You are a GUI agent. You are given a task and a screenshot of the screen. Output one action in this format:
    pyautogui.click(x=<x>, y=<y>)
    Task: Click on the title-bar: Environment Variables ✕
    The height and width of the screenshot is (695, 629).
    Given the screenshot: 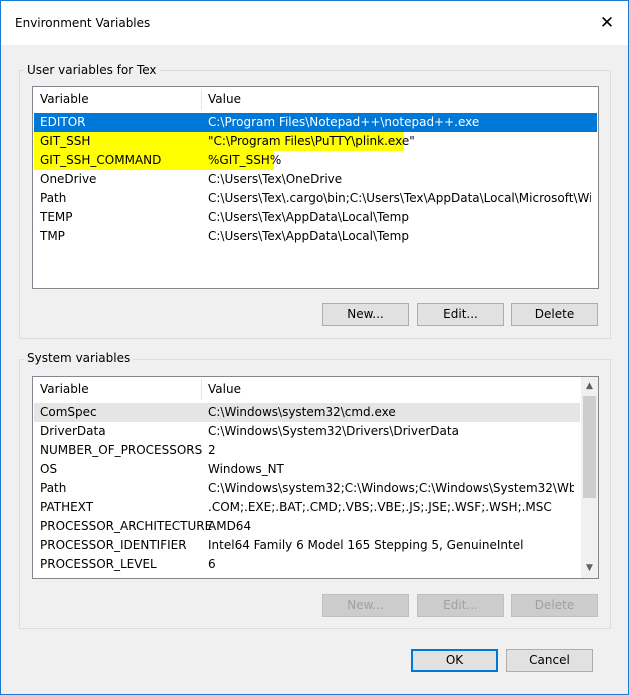 What is the action you would take?
    pyautogui.click(x=314, y=23)
    